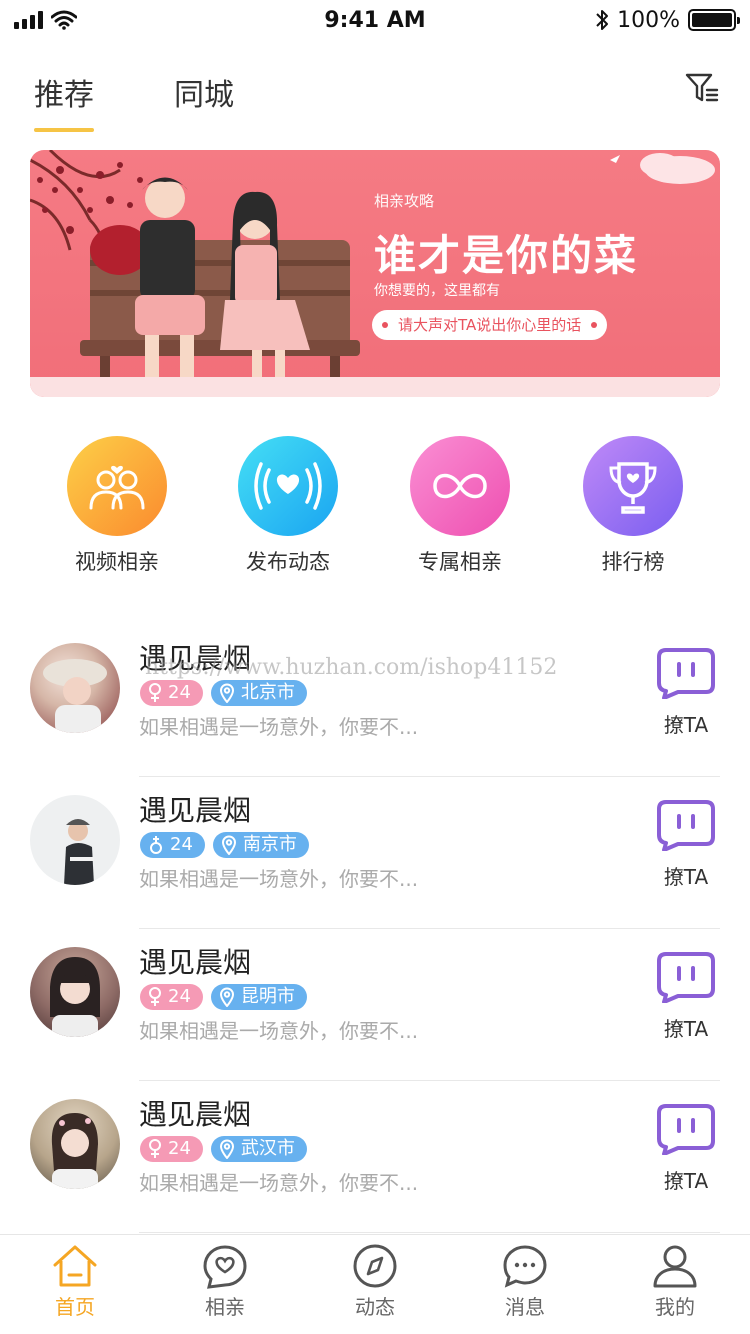 This screenshot has width=750, height=1334. What do you see at coordinates (75, 1266) in the screenshot?
I see `home-icon` at bounding box center [75, 1266].